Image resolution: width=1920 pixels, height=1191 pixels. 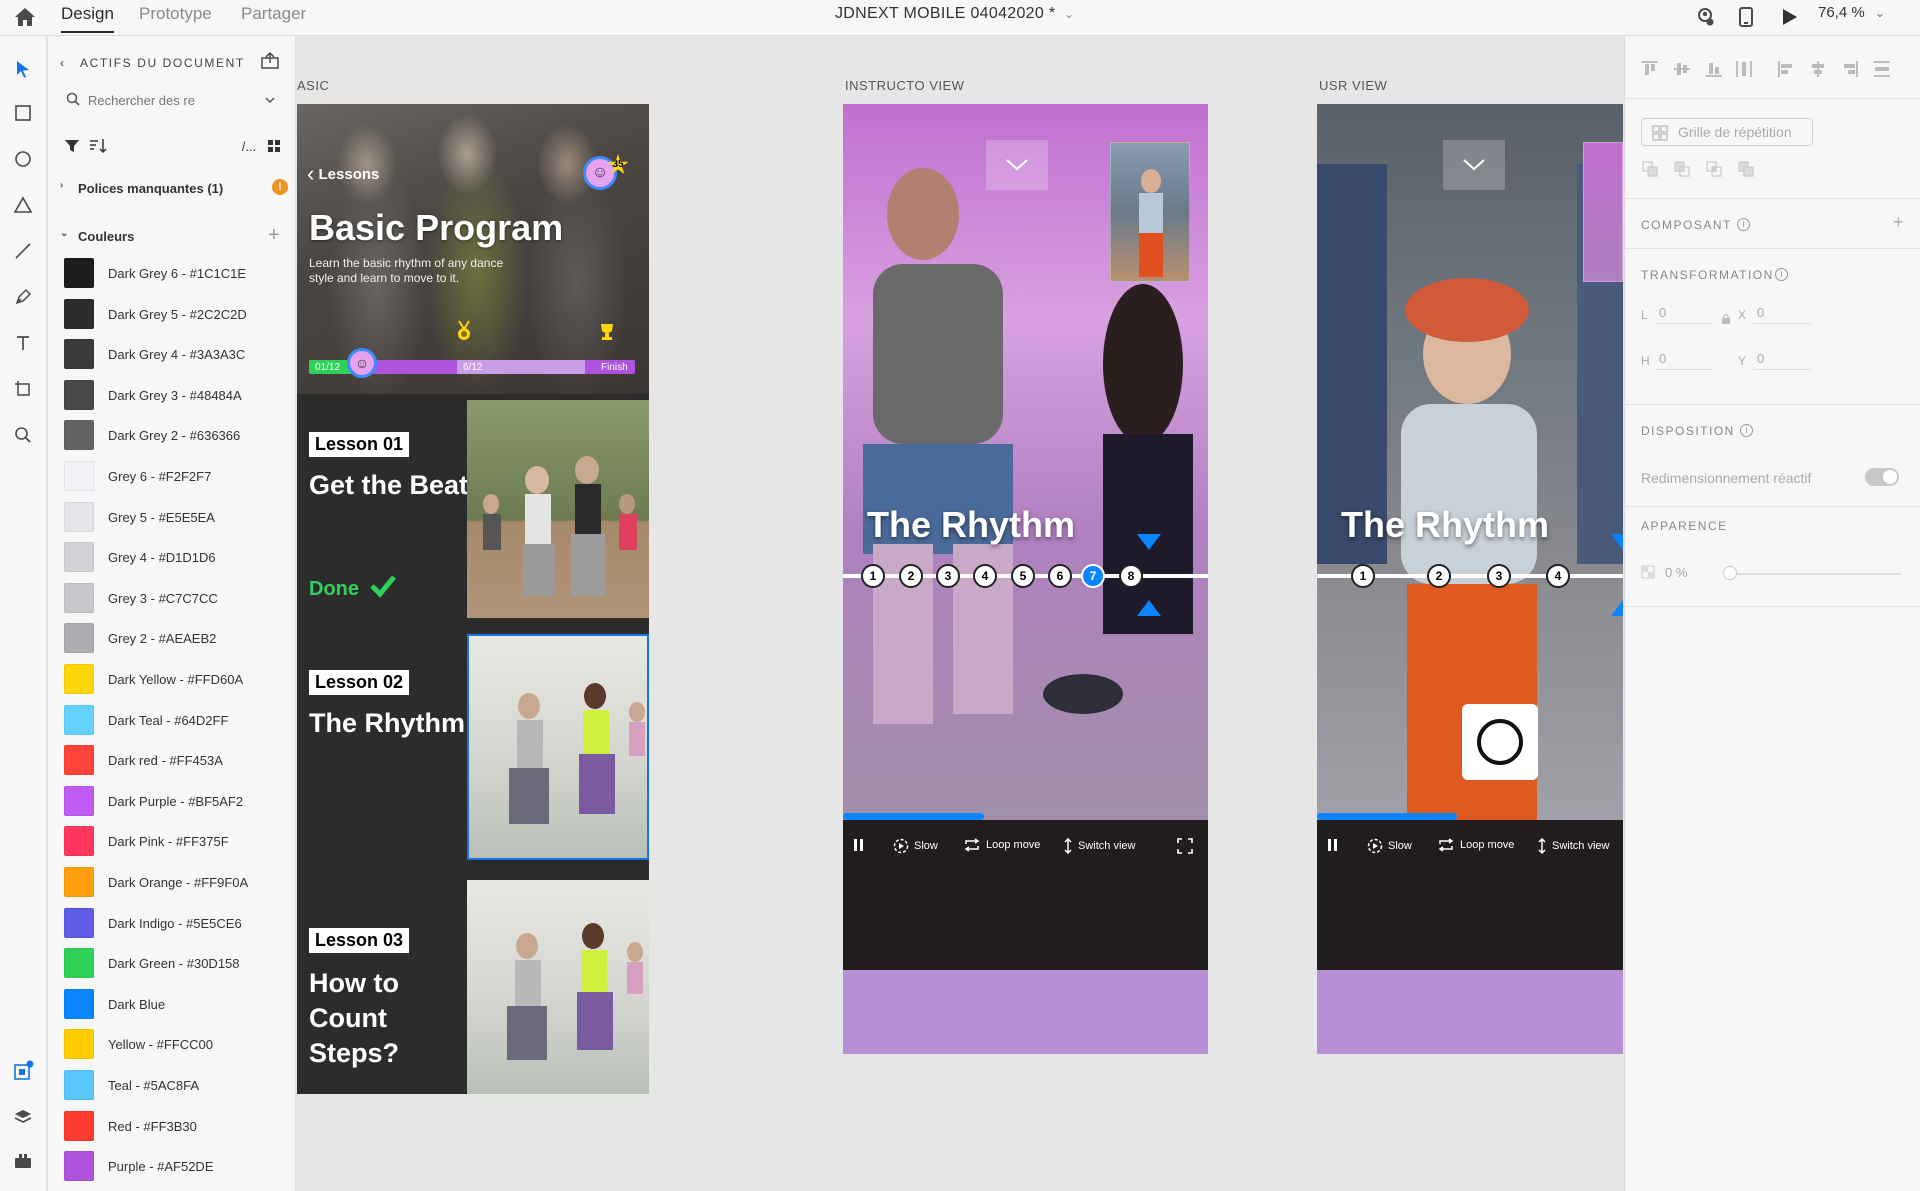 What do you see at coordinates (175, 1085) in the screenshot?
I see `color-swatch-row: Teal - #5AC8FA` at bounding box center [175, 1085].